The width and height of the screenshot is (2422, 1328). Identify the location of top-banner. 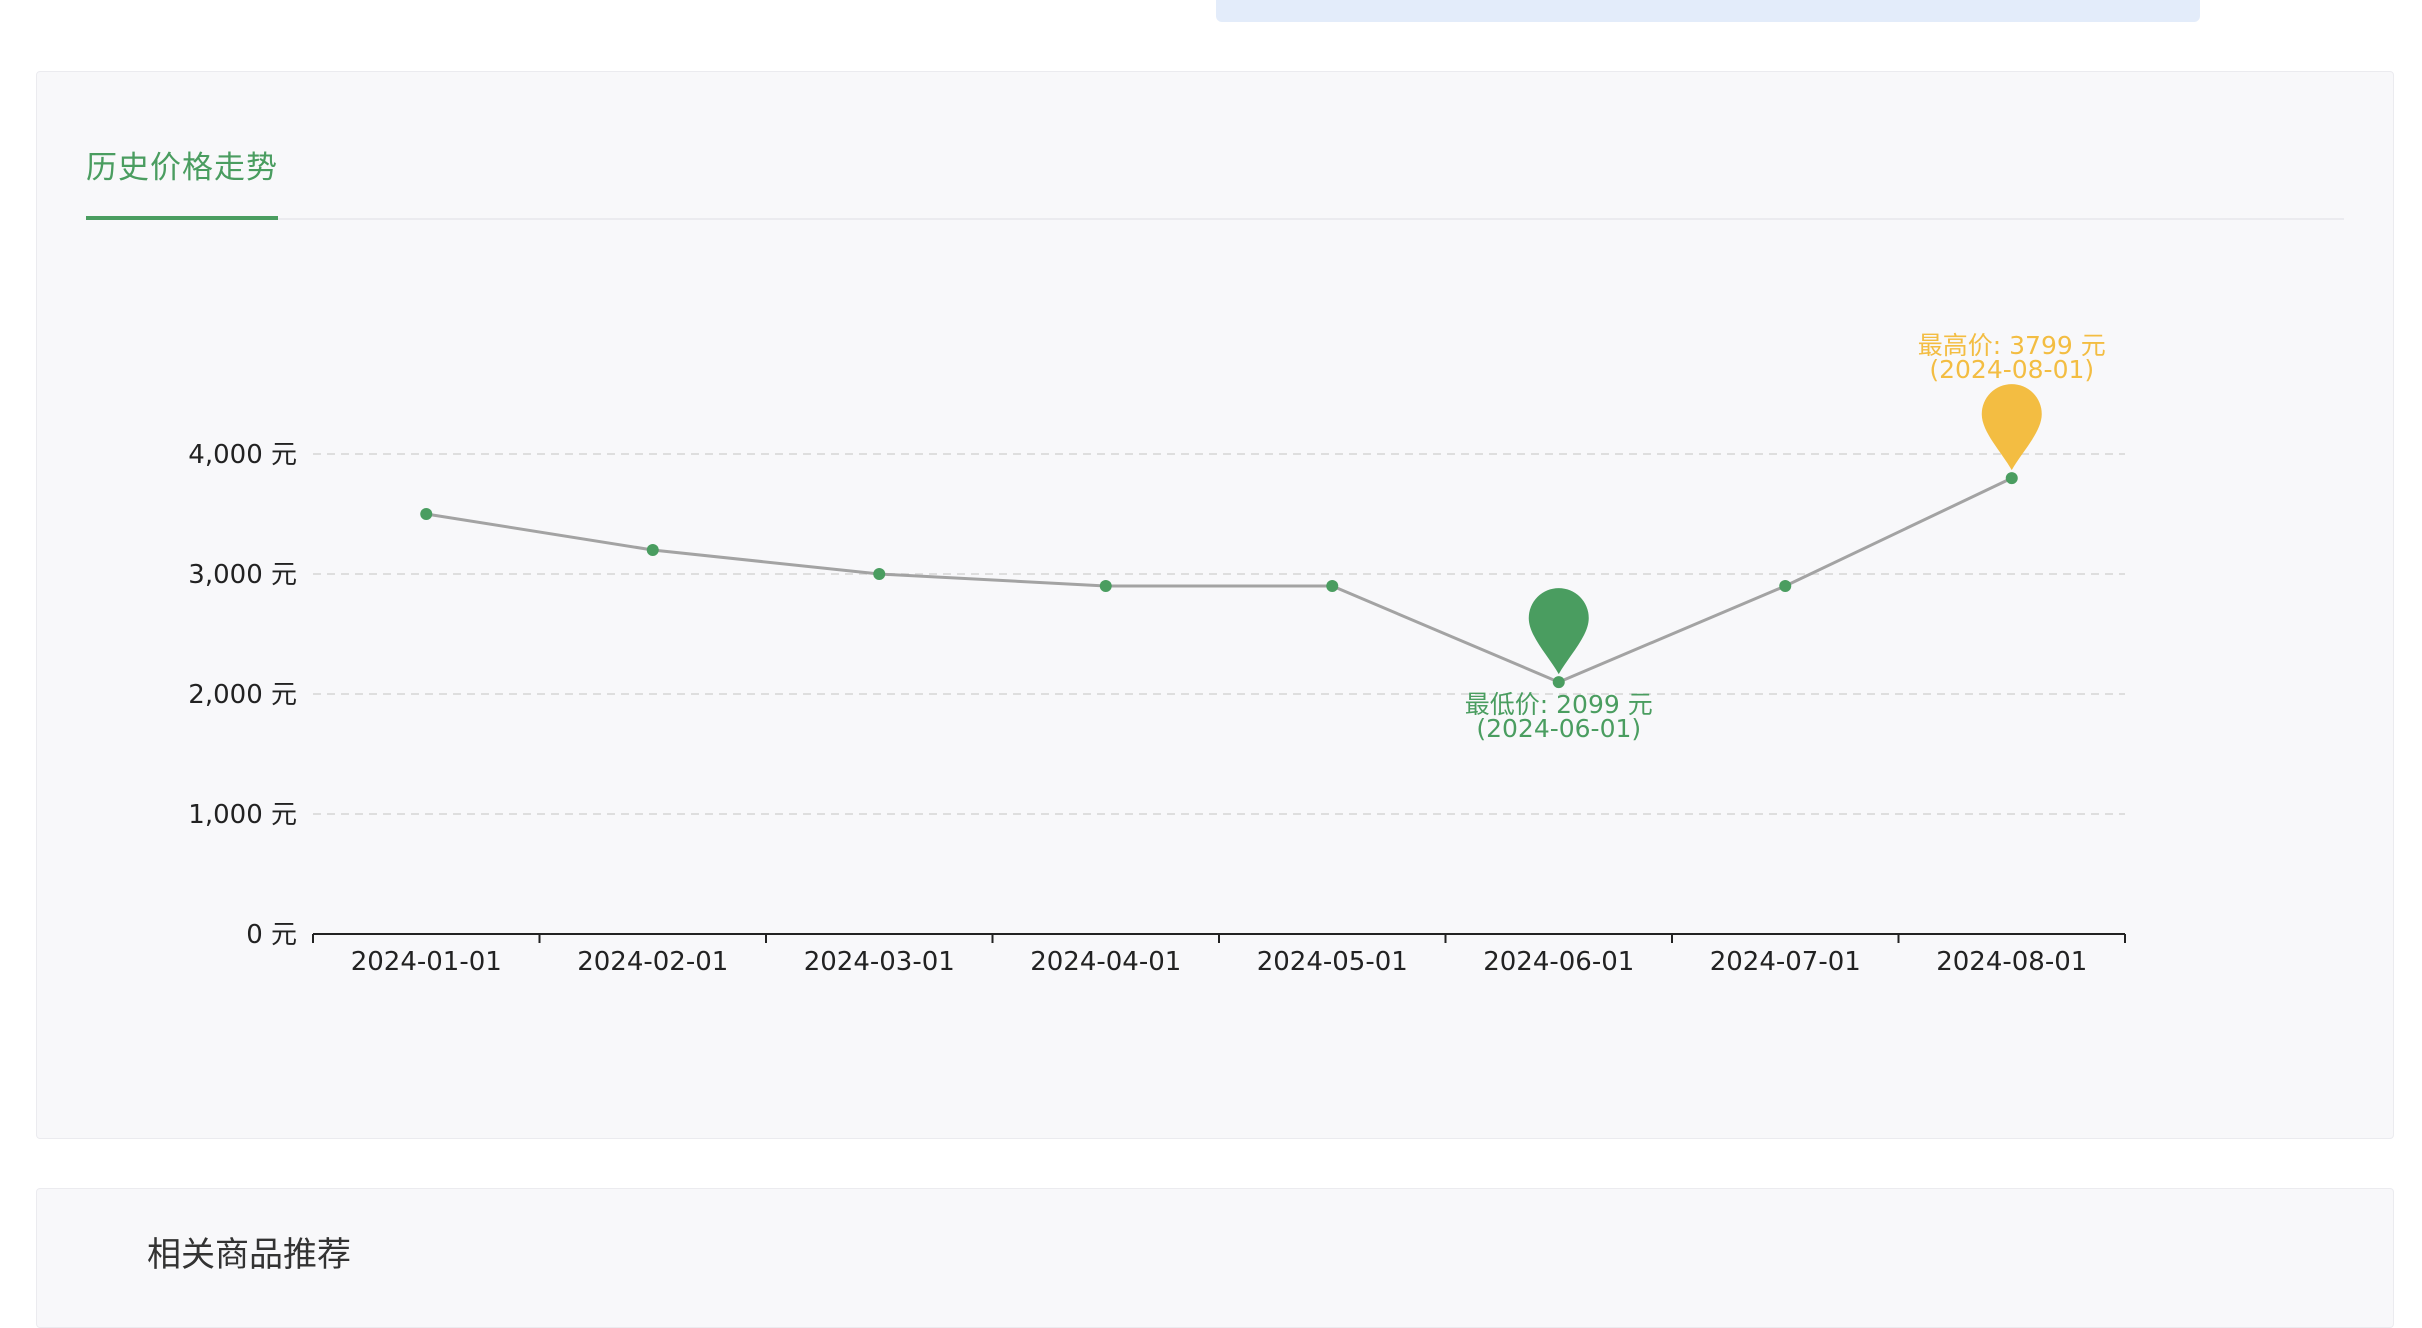
(1708, 11).